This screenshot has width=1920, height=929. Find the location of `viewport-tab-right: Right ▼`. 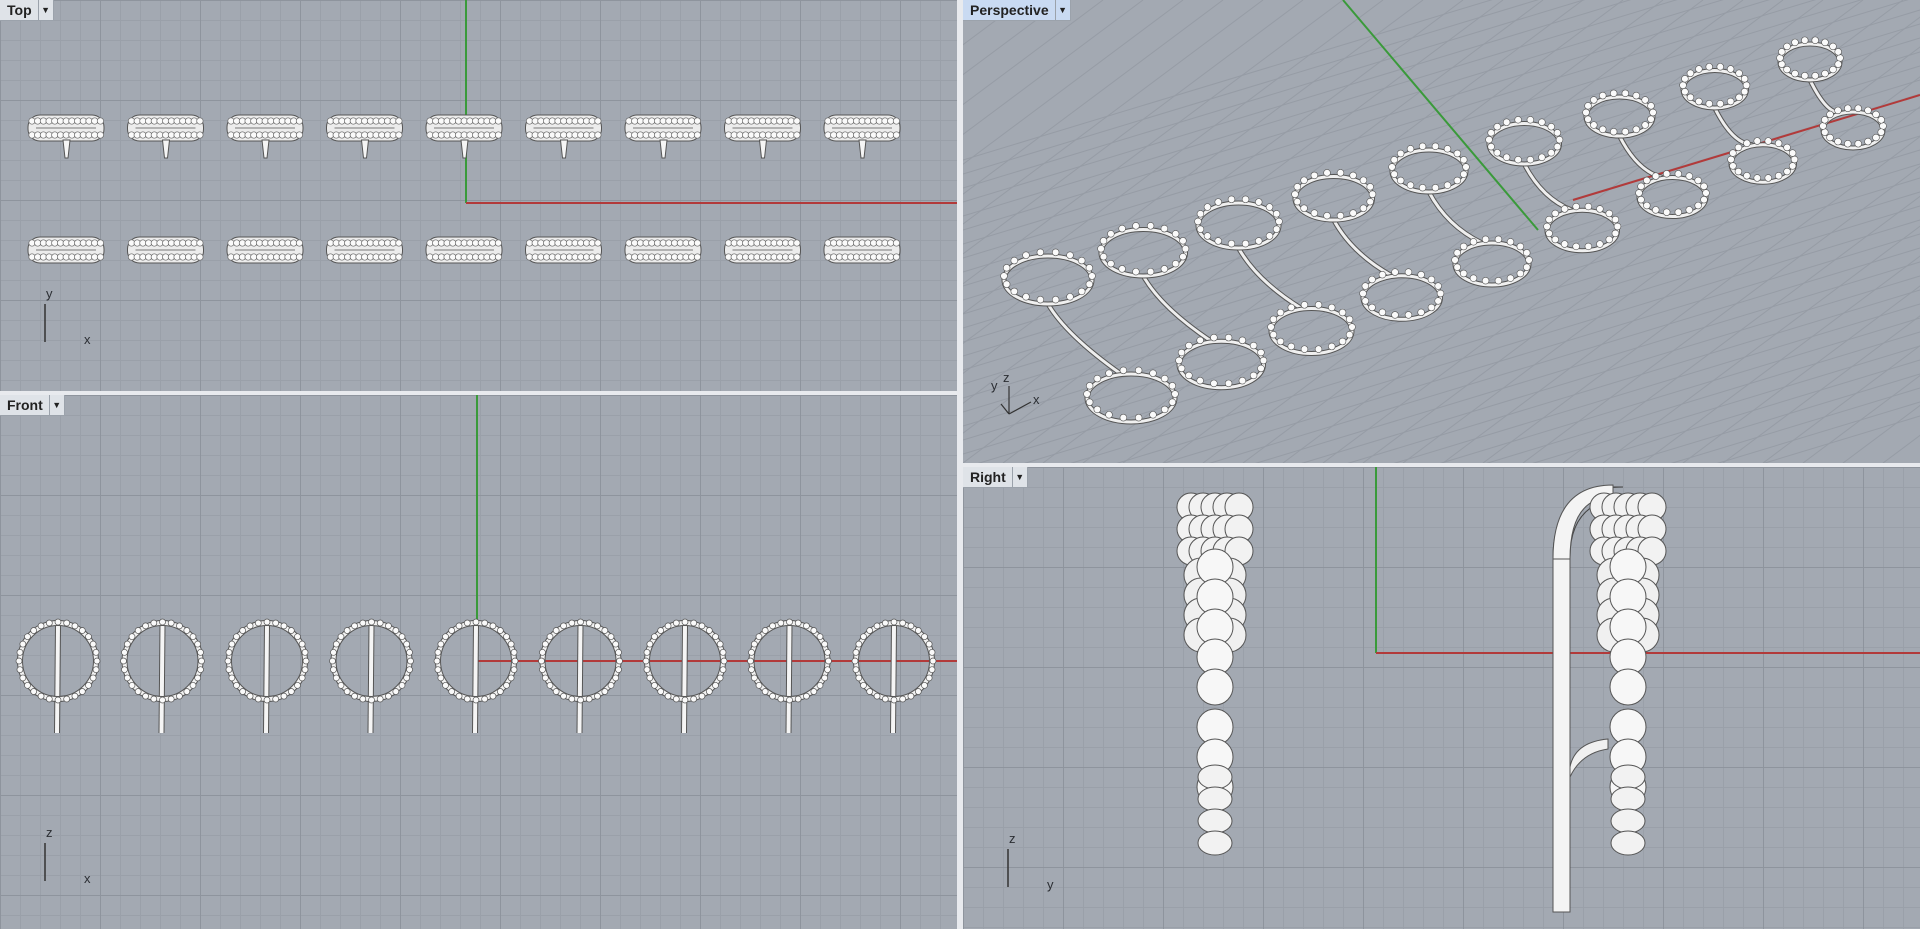

viewport-tab-right: Right ▼ is located at coordinates (995, 477).